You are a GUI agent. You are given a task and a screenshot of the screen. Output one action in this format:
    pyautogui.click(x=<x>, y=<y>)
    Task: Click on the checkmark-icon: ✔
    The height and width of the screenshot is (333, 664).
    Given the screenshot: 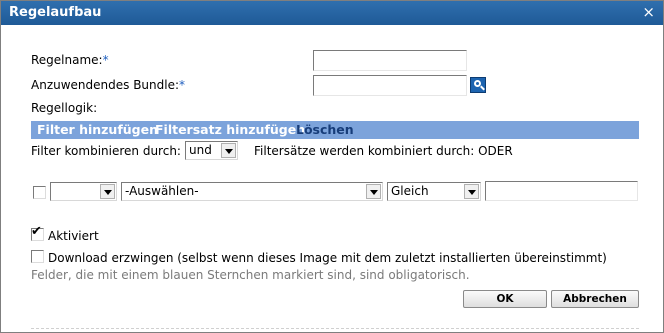 What is the action you would take?
    pyautogui.click(x=36, y=231)
    